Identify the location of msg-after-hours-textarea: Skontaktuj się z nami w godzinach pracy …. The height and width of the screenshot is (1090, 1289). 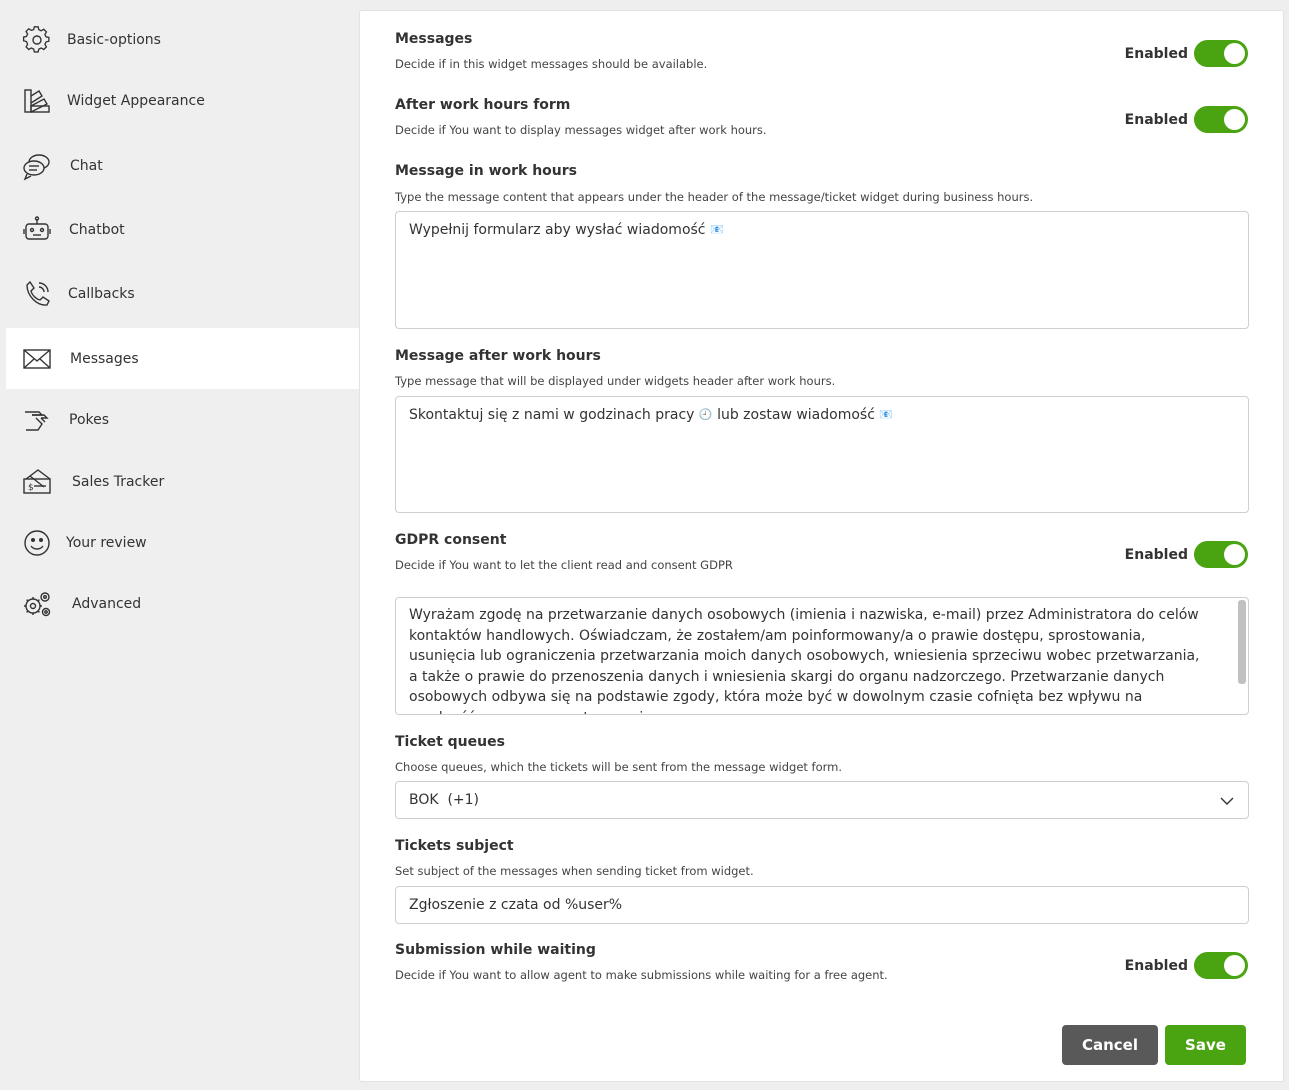
(822, 454).